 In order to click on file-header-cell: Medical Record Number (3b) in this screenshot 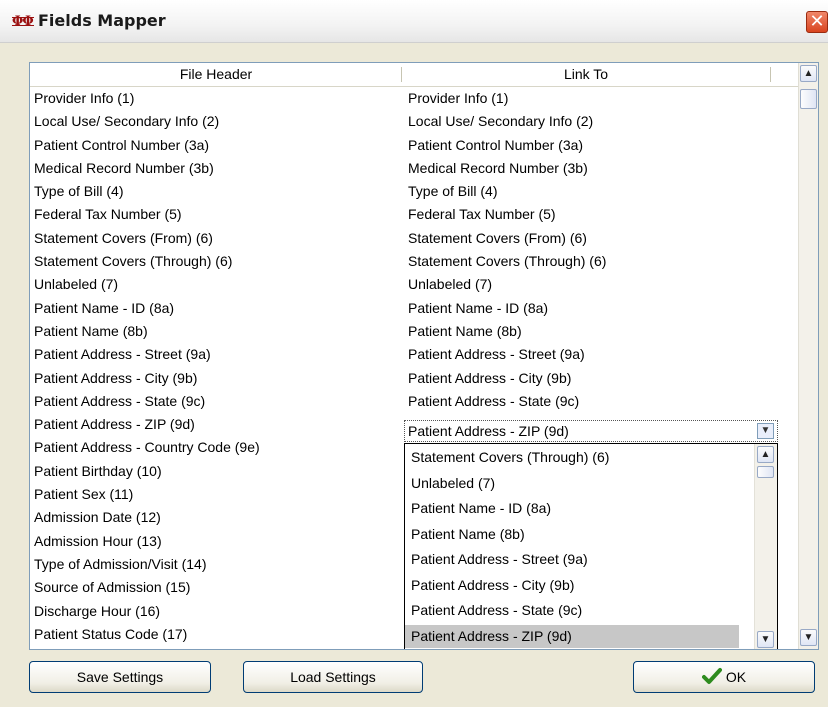, I will do `click(124, 167)`.